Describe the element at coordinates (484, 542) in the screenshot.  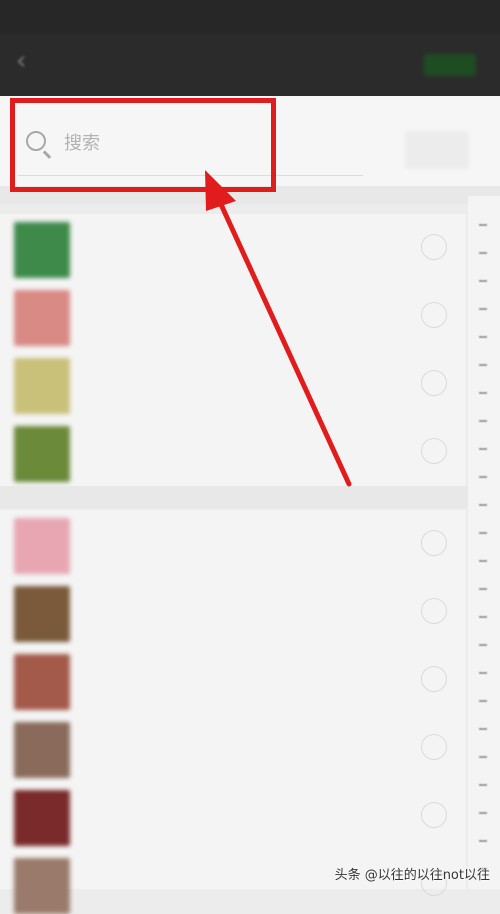
I see `alphabet-index-bar` at that location.